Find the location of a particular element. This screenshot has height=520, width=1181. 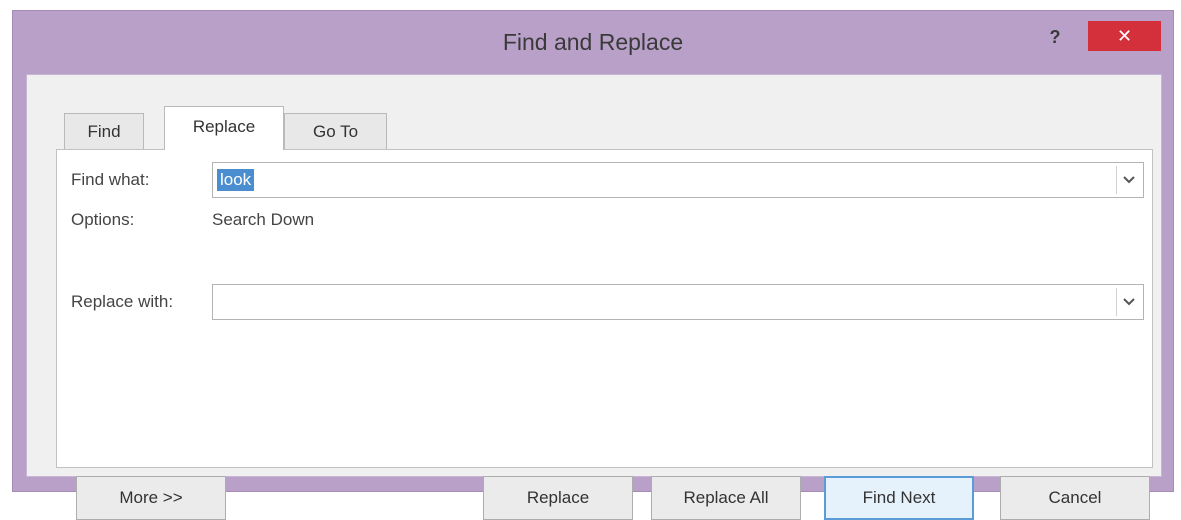

close-icon: ✕ is located at coordinates (1124, 36).